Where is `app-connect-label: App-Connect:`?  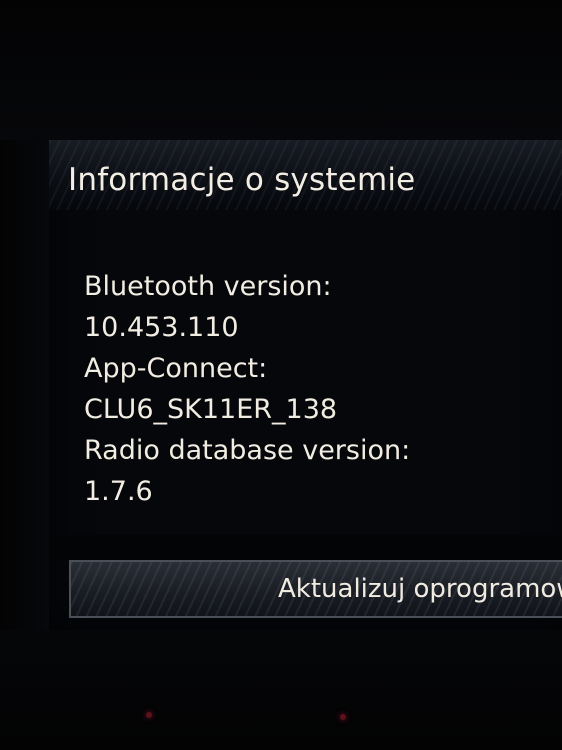 app-connect-label: App-Connect: is located at coordinates (176, 368).